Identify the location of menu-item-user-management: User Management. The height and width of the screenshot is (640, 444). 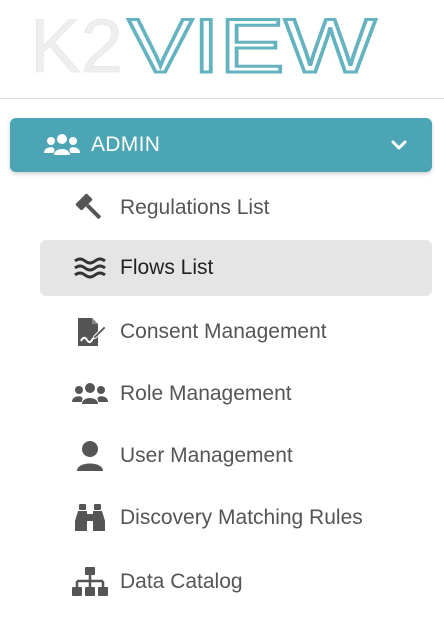
(236, 456).